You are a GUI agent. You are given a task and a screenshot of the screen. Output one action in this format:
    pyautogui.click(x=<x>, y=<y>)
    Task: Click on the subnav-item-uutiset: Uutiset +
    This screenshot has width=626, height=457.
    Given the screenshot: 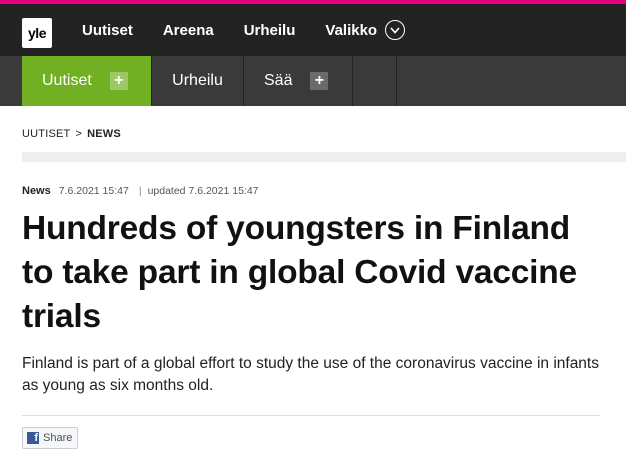 What is the action you would take?
    pyautogui.click(x=87, y=81)
    